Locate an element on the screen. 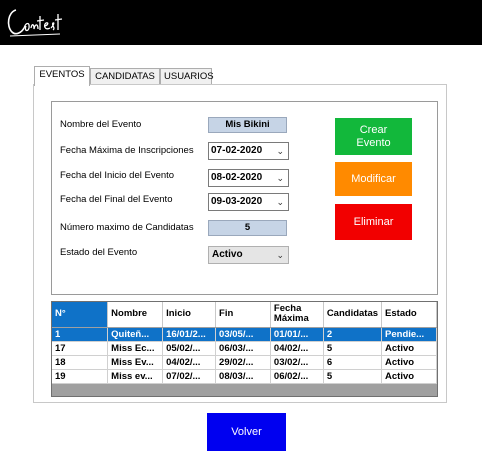  volver-label: Volver is located at coordinates (246, 431).